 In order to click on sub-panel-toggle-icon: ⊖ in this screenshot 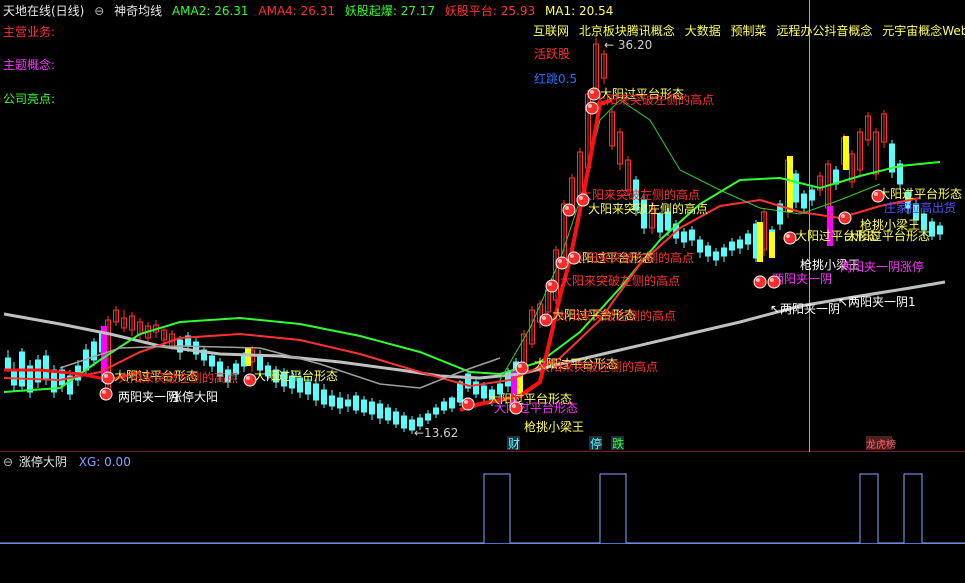, I will do `click(8, 462)`.